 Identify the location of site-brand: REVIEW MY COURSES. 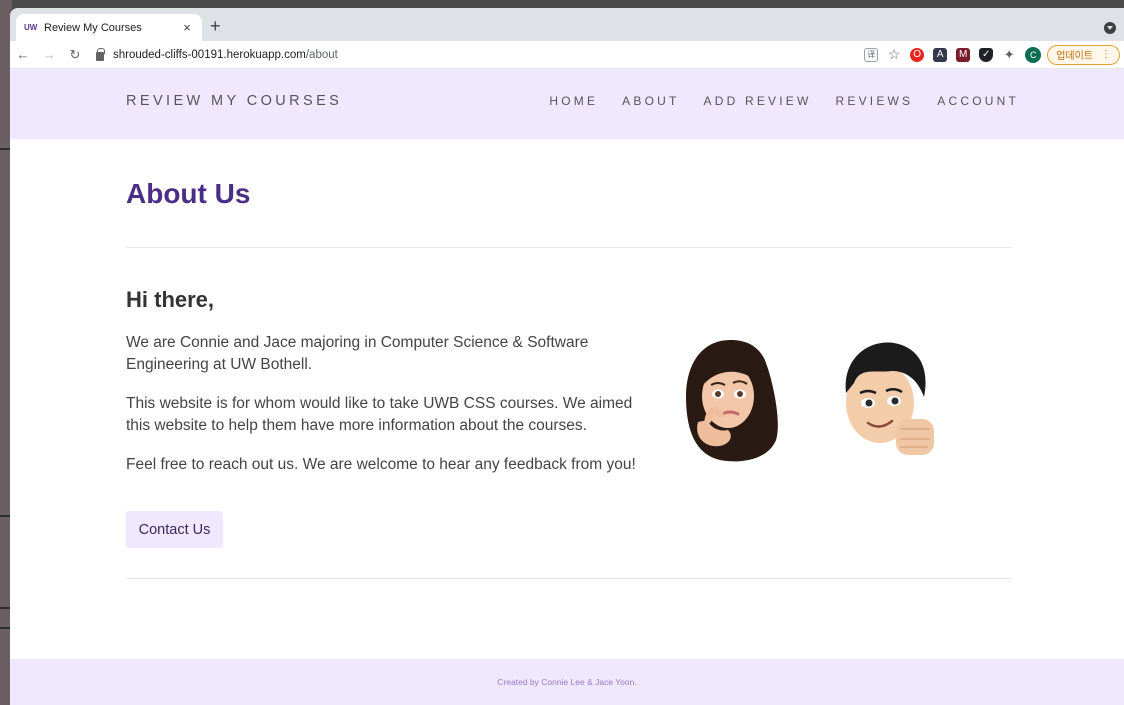
(234, 101).